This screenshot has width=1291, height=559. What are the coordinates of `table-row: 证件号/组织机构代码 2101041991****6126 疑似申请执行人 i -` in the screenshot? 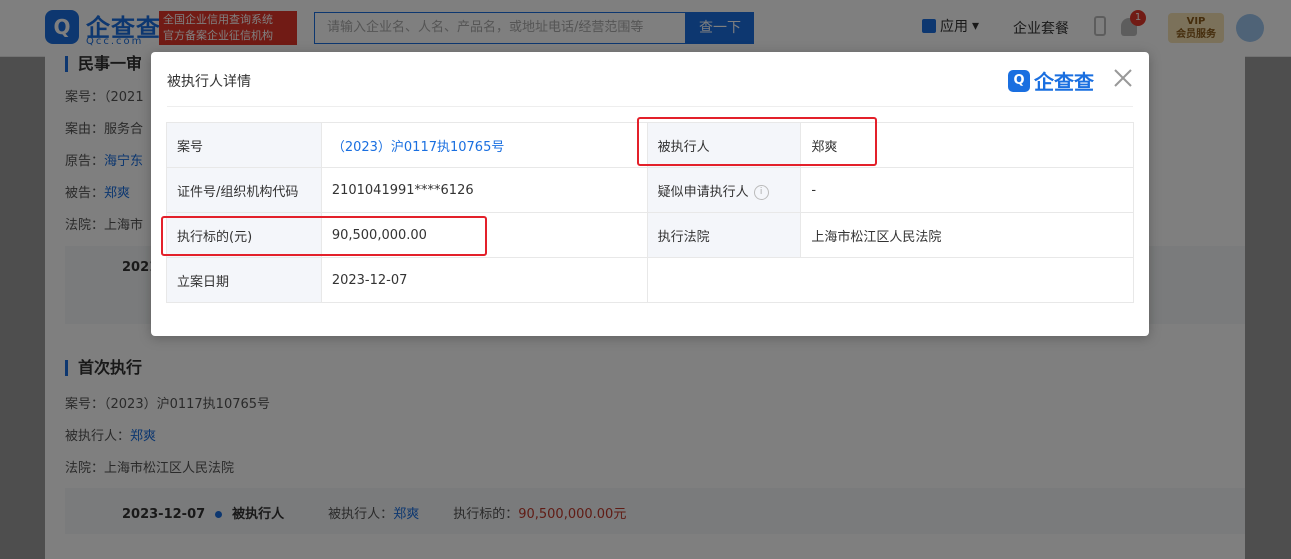 It's located at (650, 190).